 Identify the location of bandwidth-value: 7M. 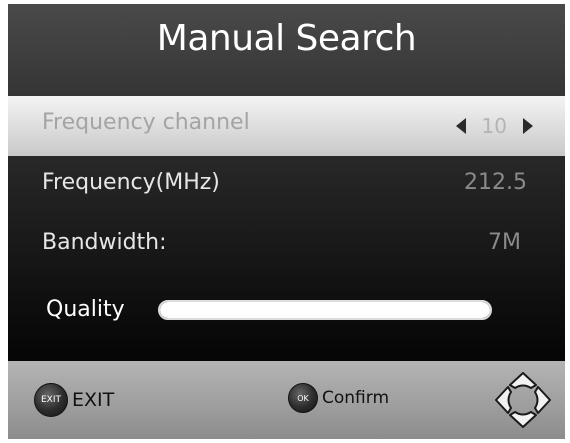
(504, 242).